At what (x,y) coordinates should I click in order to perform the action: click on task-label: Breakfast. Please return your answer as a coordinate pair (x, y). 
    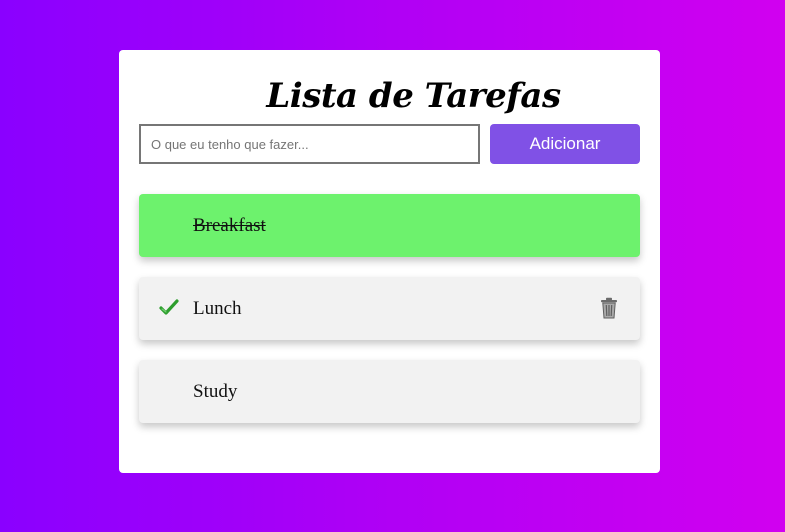
    Looking at the image, I should click on (229, 225).